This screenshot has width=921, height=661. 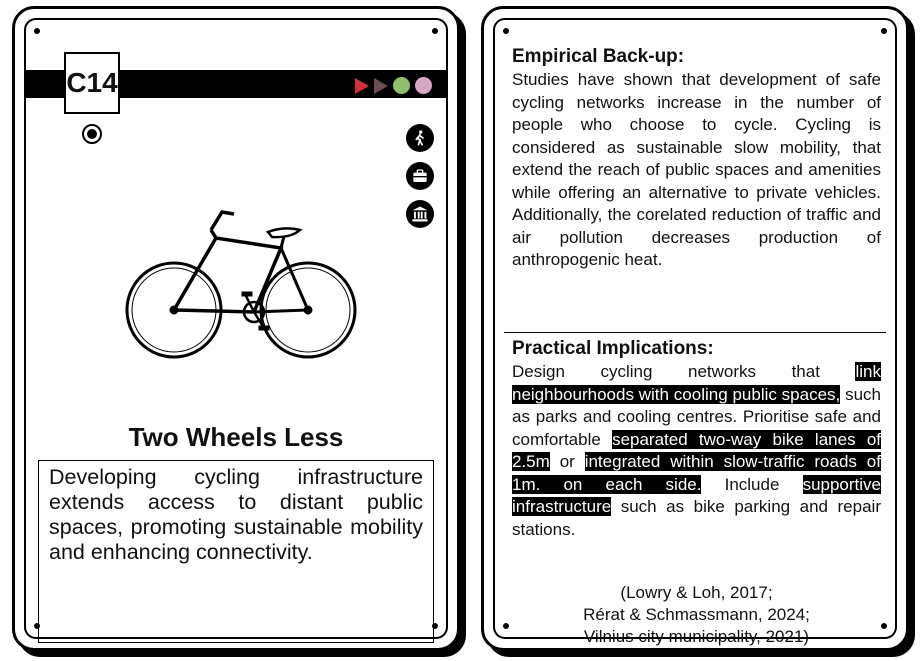 What do you see at coordinates (92, 134) in the screenshot?
I see `target-icon` at bounding box center [92, 134].